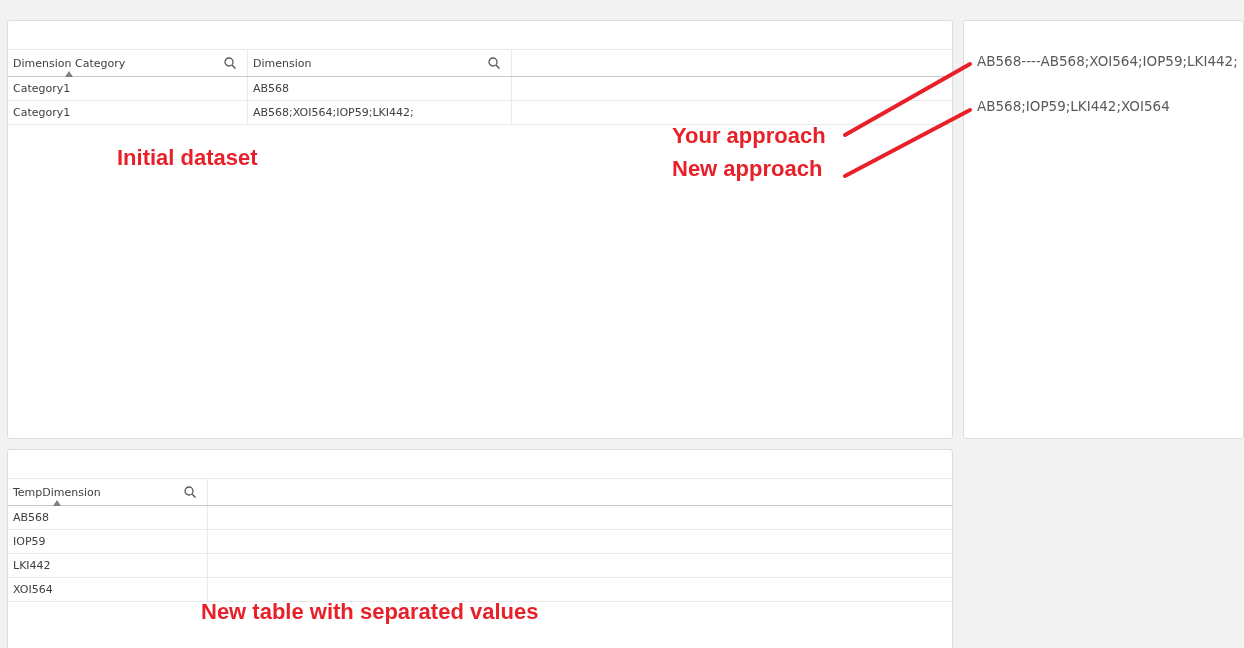 The width and height of the screenshot is (1244, 648). Describe the element at coordinates (69, 63) in the screenshot. I see `column-header: Dimension Category` at that location.